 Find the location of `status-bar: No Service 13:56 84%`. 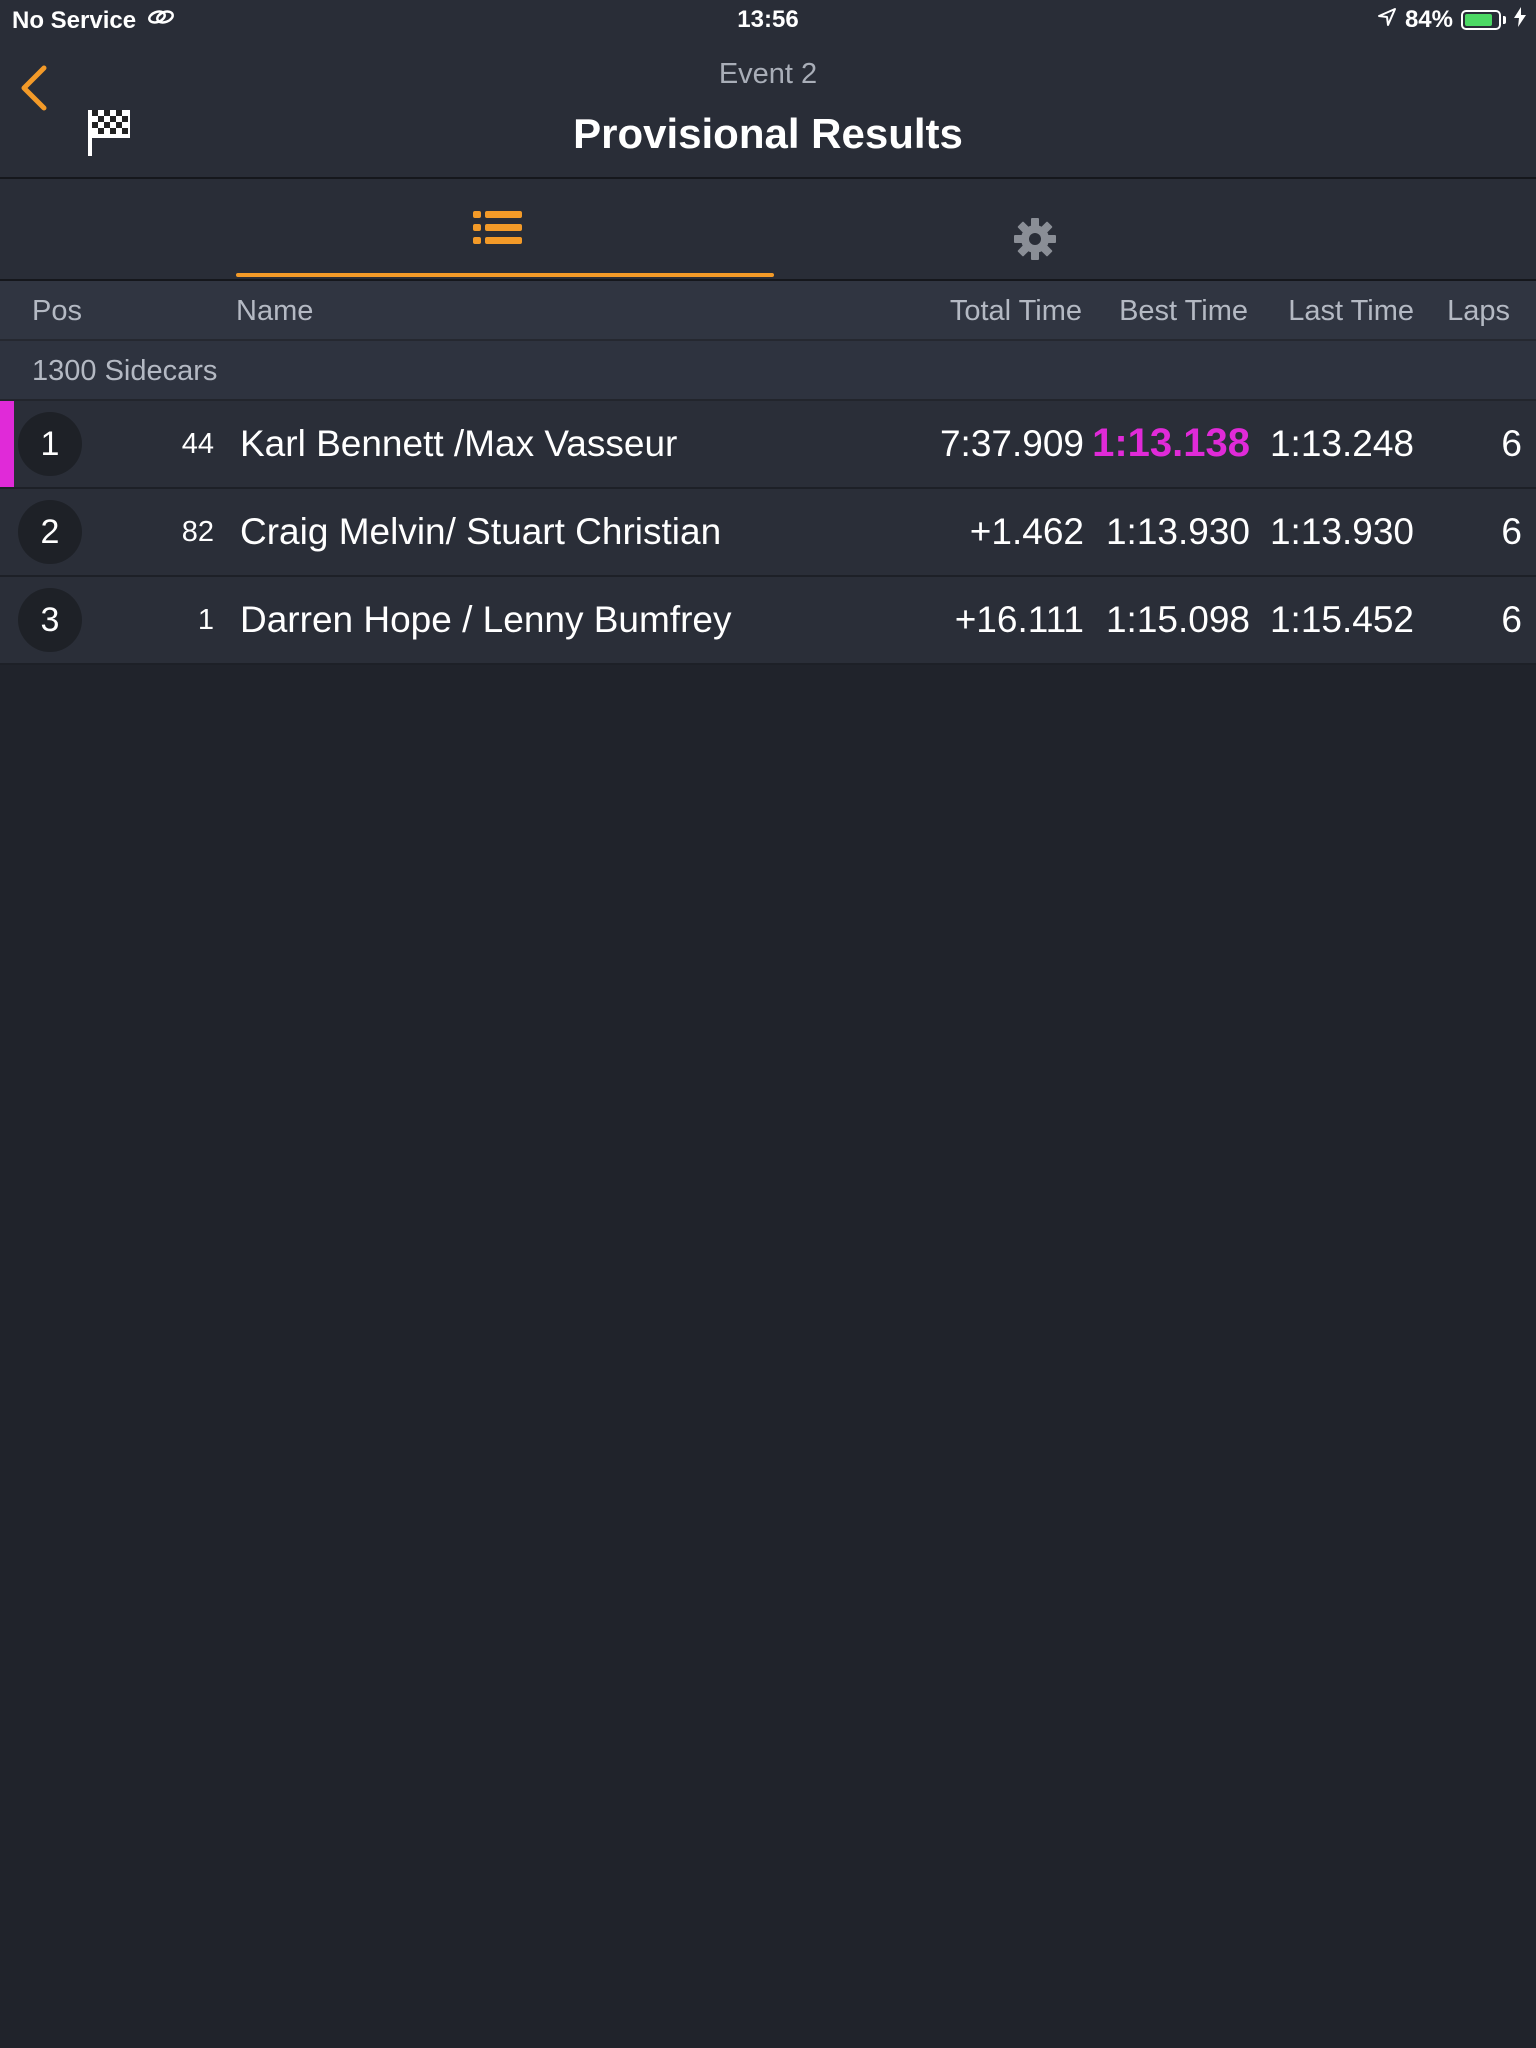

status-bar: No Service 13:56 84% is located at coordinates (768, 20).